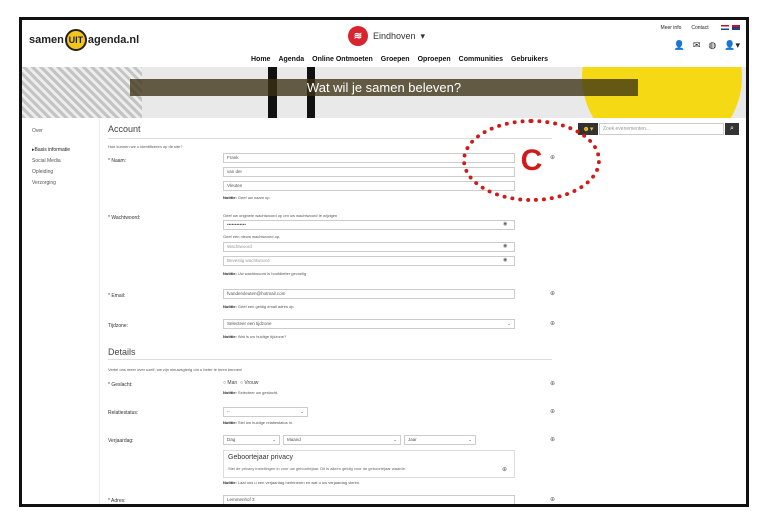 The image size is (768, 526). Describe the element at coordinates (51, 172) in the screenshot. I see `sidebar-item-opleiding: Opleiding` at that location.